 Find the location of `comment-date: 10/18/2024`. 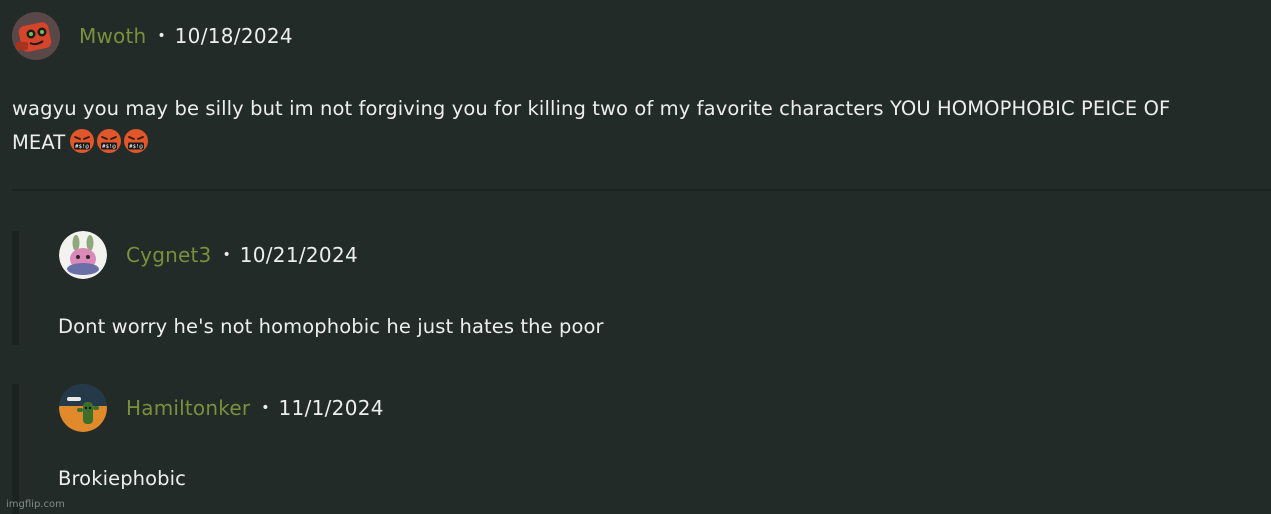

comment-date: 10/18/2024 is located at coordinates (233, 36).